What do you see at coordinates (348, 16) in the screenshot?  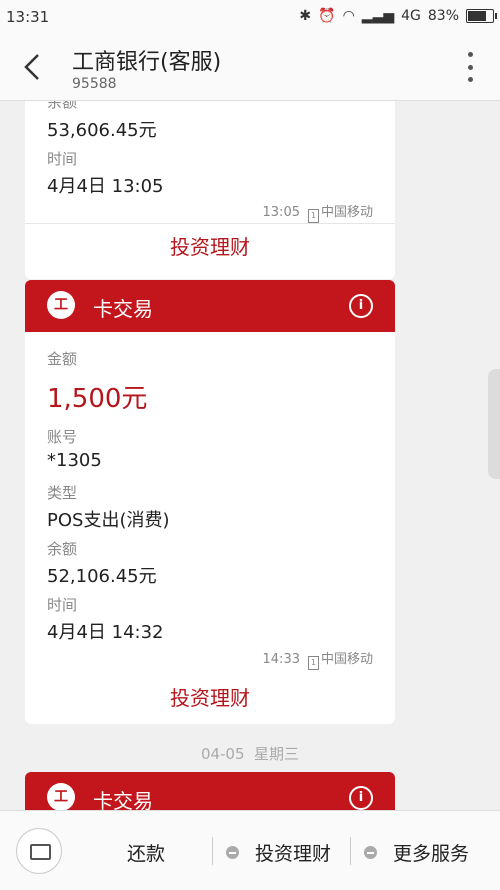 I see `wifi-icon: ◠` at bounding box center [348, 16].